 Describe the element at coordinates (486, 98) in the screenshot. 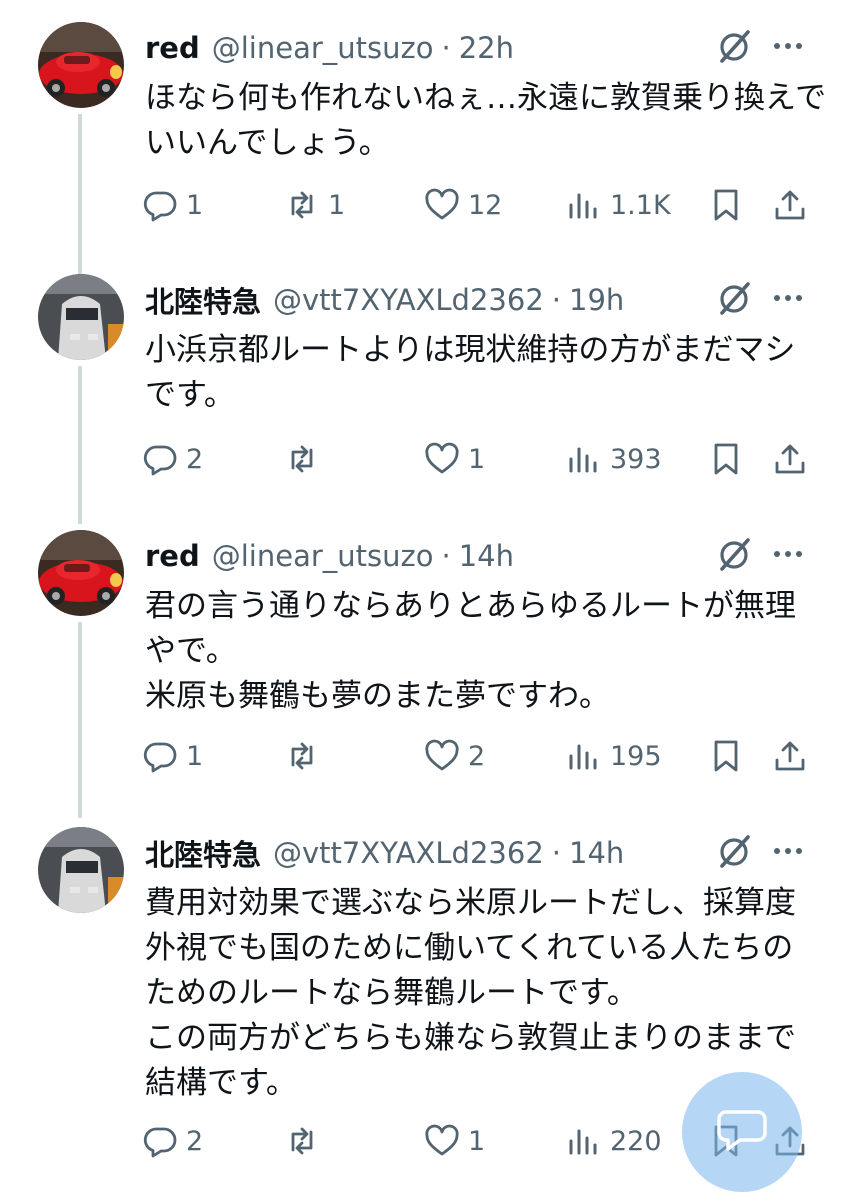

I see `tweet-text-line: ほなら何も作れないねぇ…永遠に敦賀乗り換えで` at that location.